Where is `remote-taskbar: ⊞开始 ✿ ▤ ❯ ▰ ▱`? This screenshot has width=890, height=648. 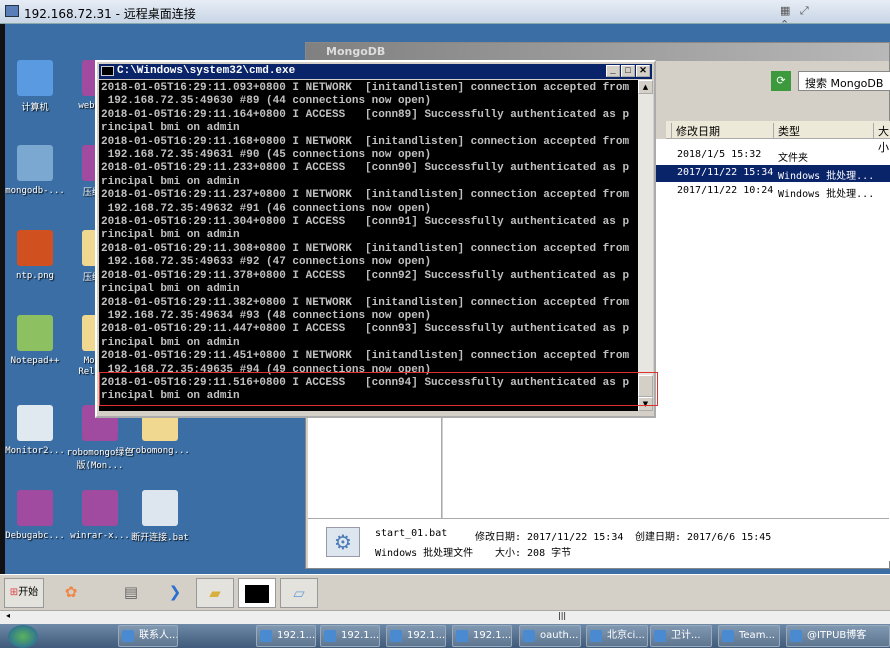 remote-taskbar: ⊞开始 ✿ ▤ ❯ ▰ ▱ is located at coordinates (445, 592).